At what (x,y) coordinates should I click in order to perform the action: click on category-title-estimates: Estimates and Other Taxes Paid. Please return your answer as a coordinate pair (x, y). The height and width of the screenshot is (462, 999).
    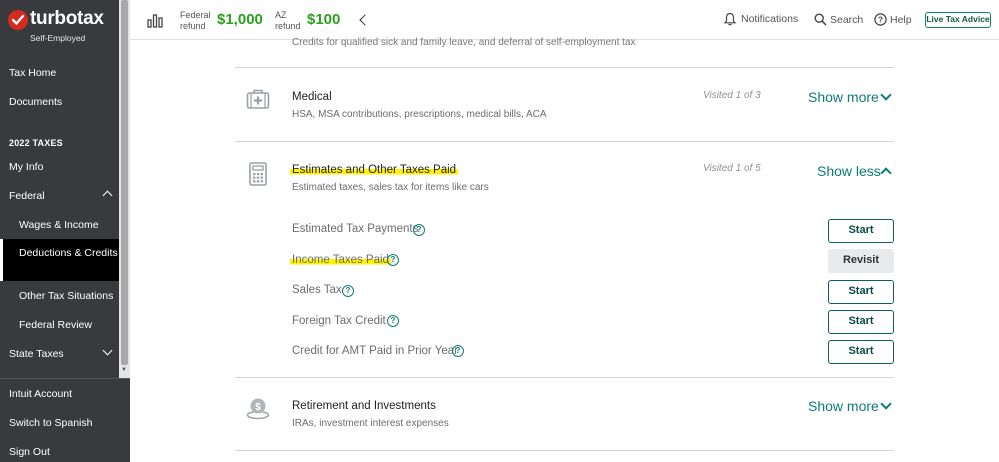
    Looking at the image, I should click on (374, 170).